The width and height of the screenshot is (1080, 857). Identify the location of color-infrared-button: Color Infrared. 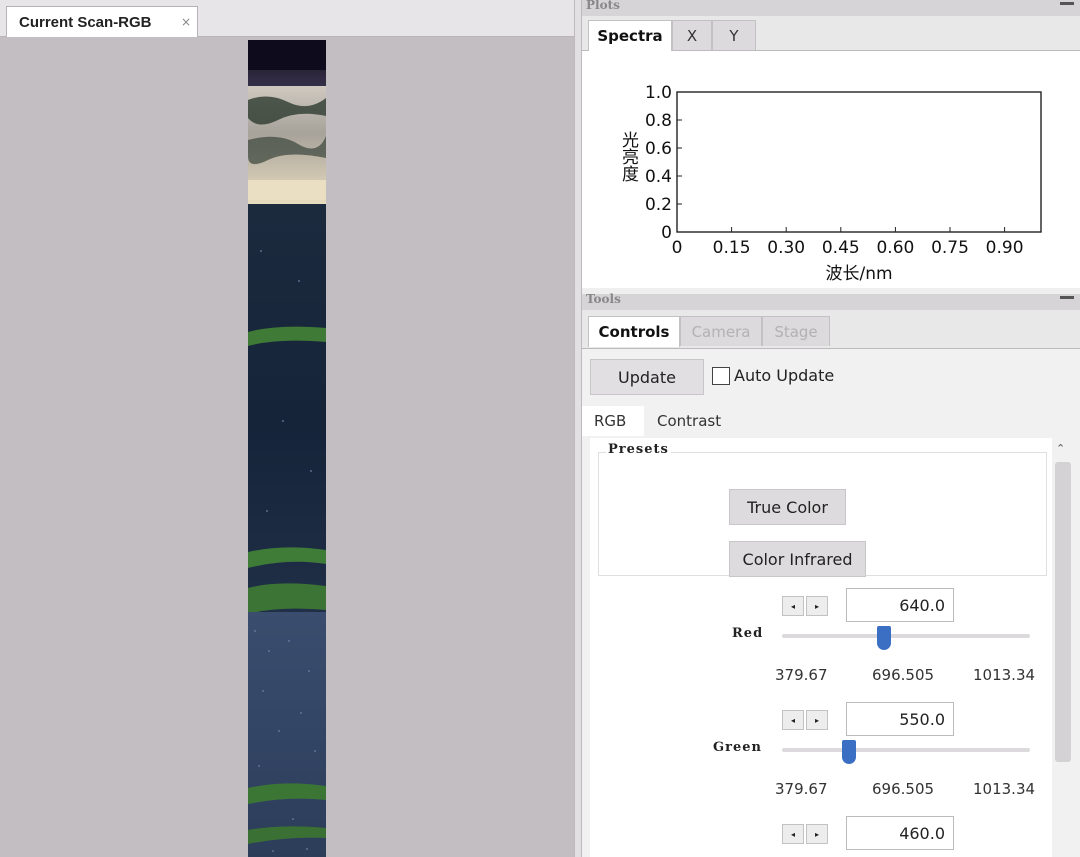
(797, 559).